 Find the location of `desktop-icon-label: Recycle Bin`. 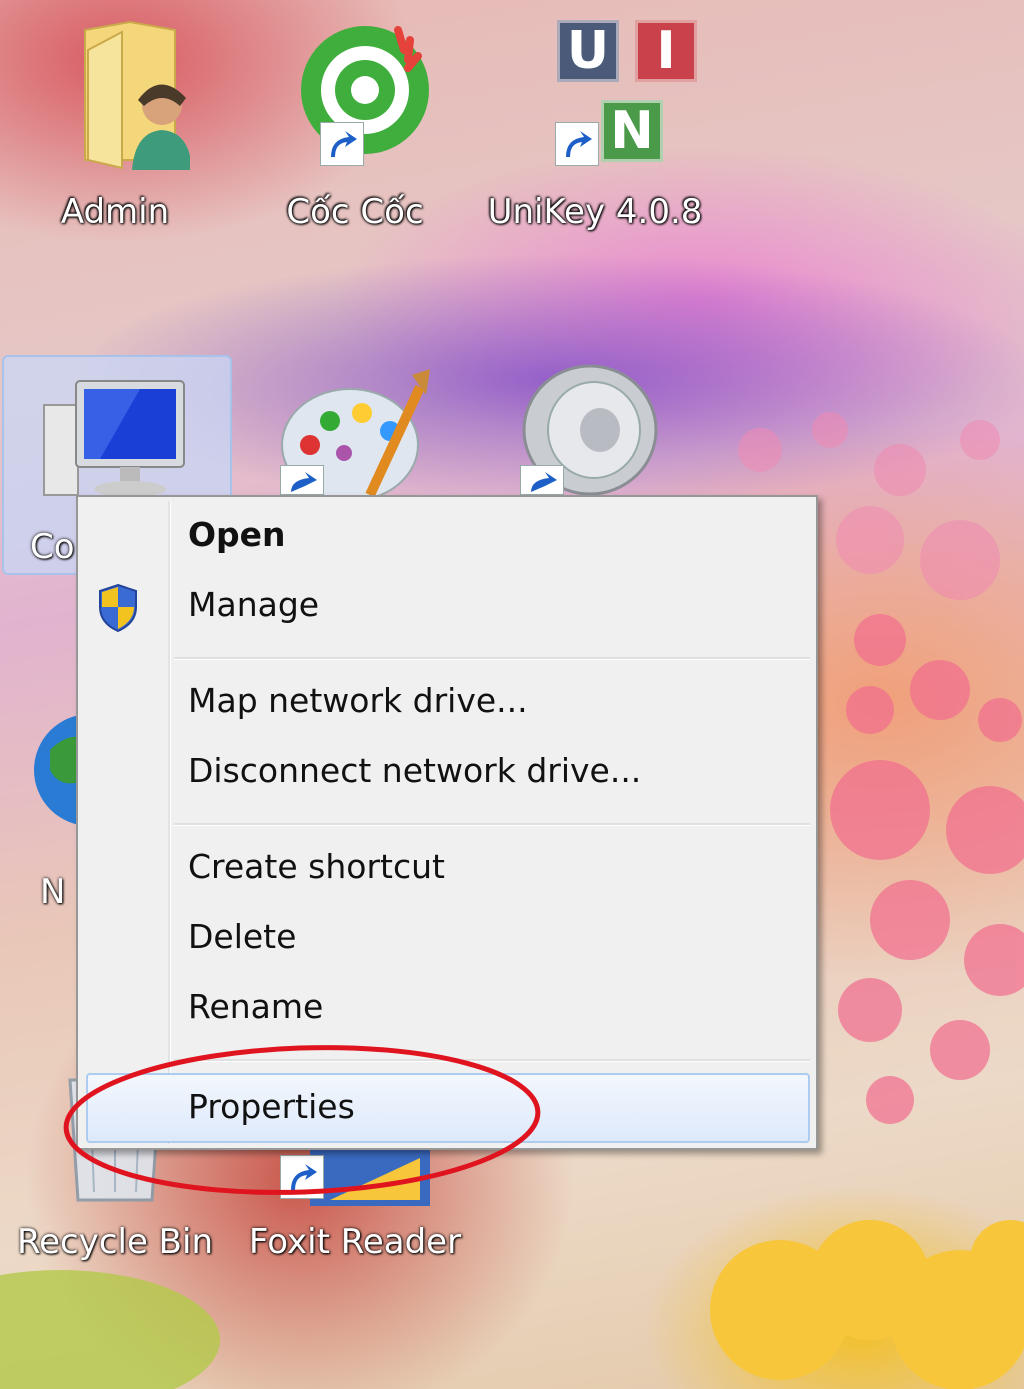

desktop-icon-label: Recycle Bin is located at coordinates (114, 1242).